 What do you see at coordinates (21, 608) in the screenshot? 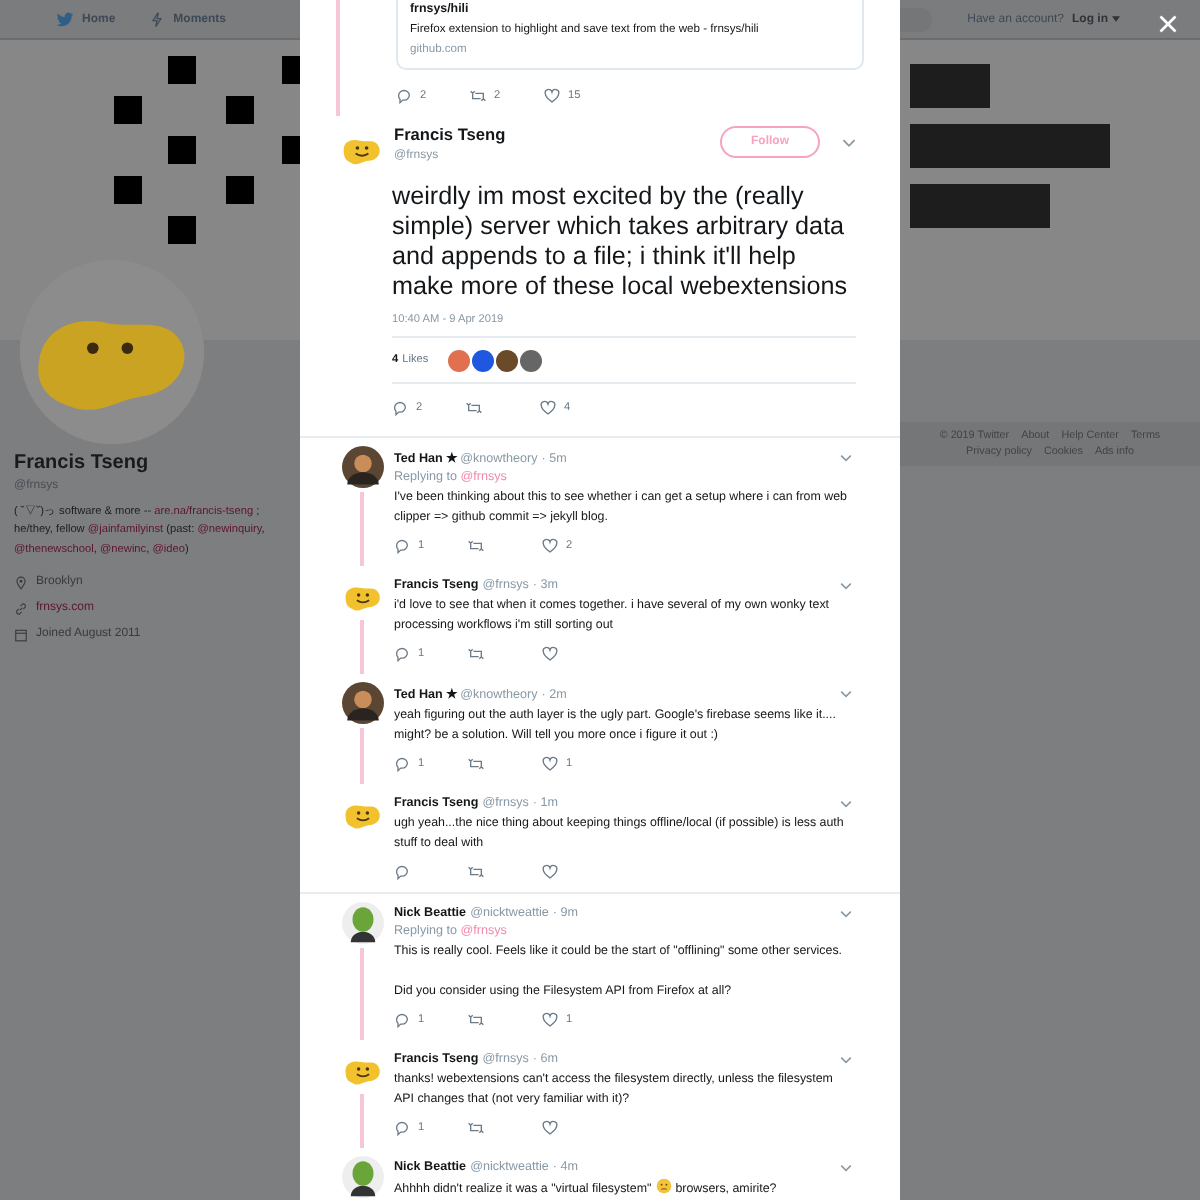
I see `link-icon` at bounding box center [21, 608].